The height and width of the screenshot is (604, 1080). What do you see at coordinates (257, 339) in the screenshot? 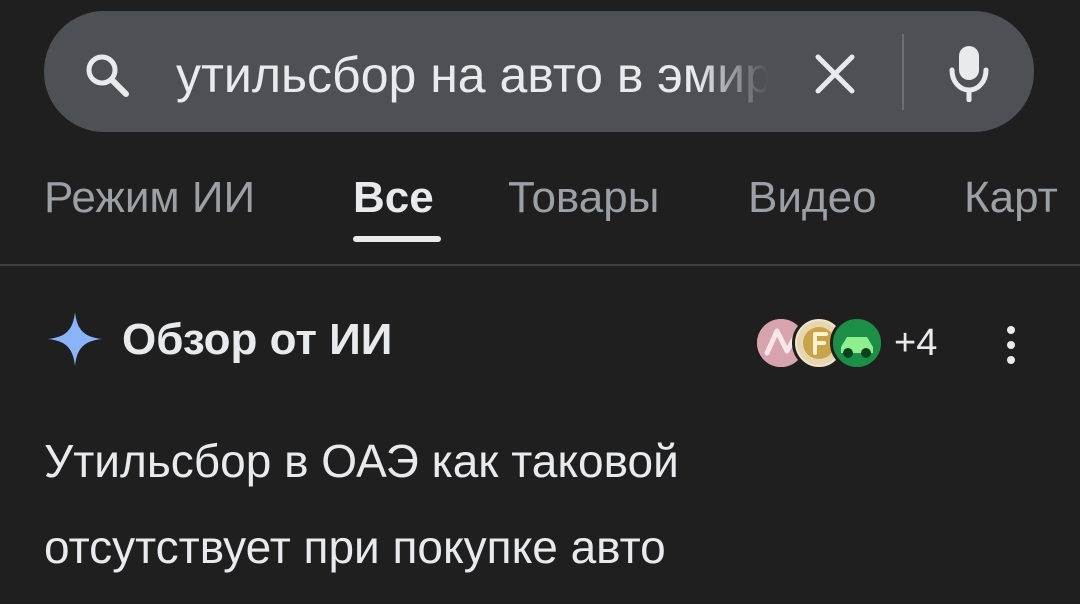
I see `ai-overview-title: Обзор от ИИ` at bounding box center [257, 339].